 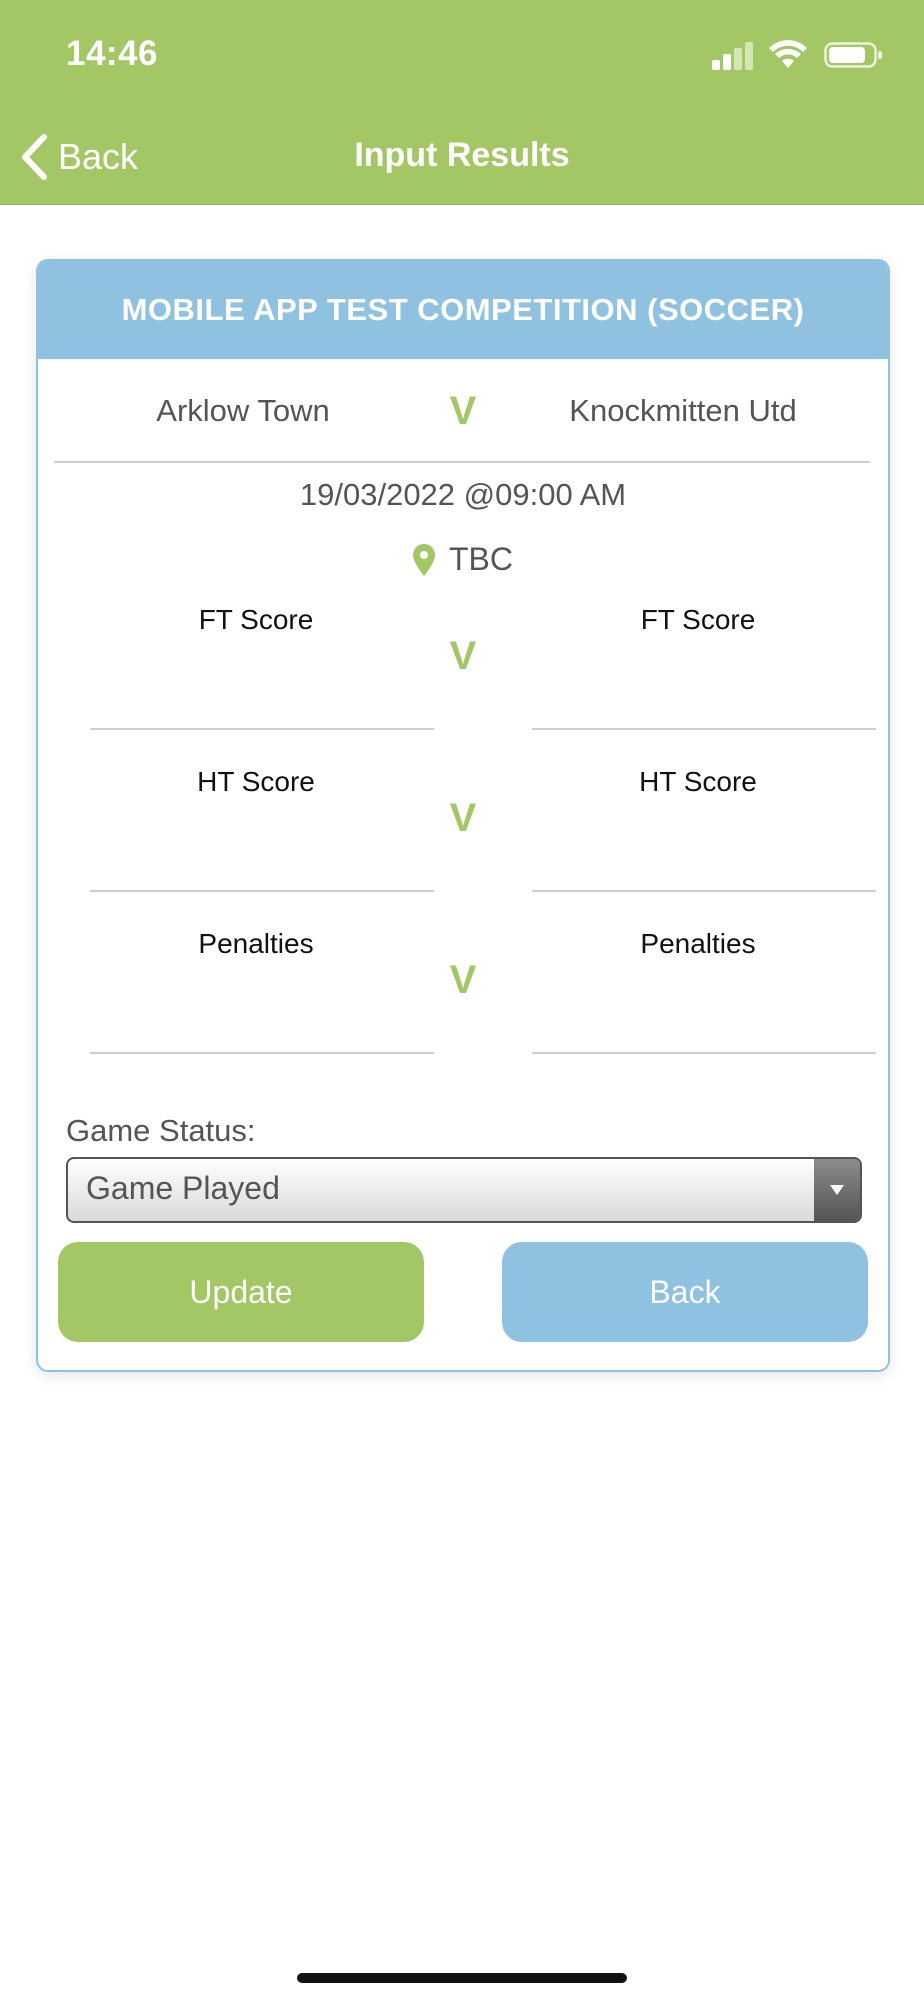 I want to click on away-team-name: Knockmitten Utd, so click(x=683, y=410).